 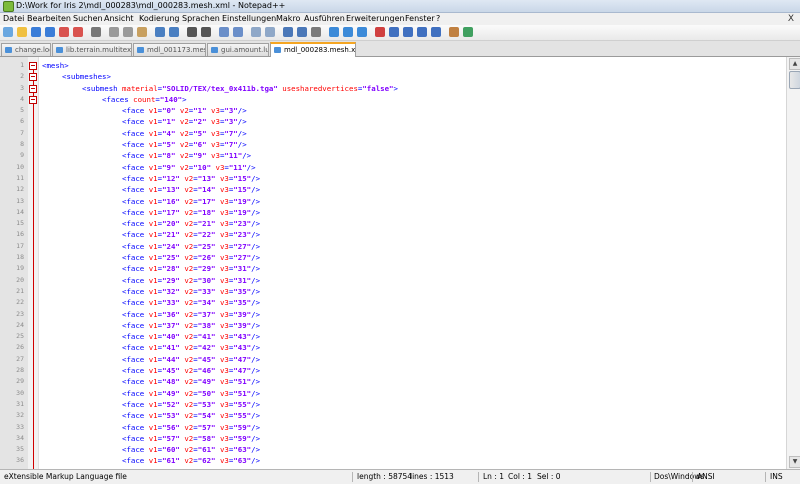 What do you see at coordinates (393, 133) in the screenshot?
I see `code-line: 7 <face v1="4" v2="5" v3="7"/>` at bounding box center [393, 133].